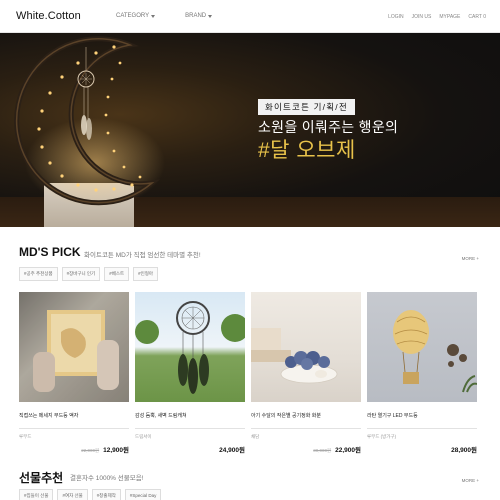 This screenshot has width=500, height=500. I want to click on product-name: 직접쓰는 메세지 무드등 액자, so click(74, 416).